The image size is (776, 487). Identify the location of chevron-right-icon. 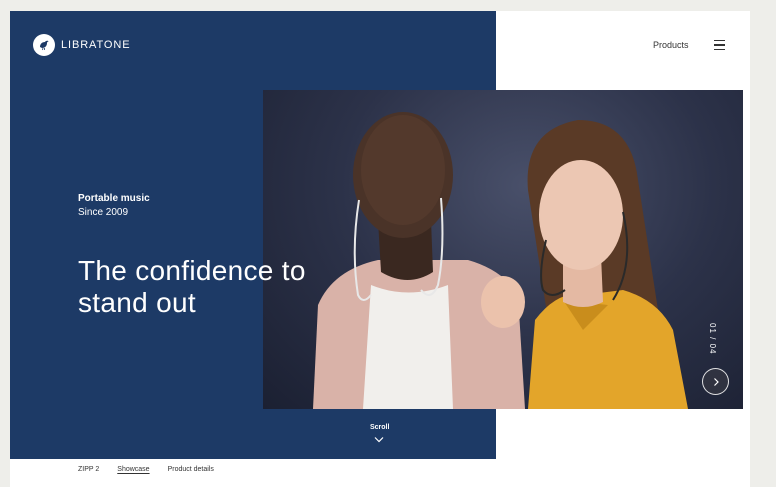
(716, 381).